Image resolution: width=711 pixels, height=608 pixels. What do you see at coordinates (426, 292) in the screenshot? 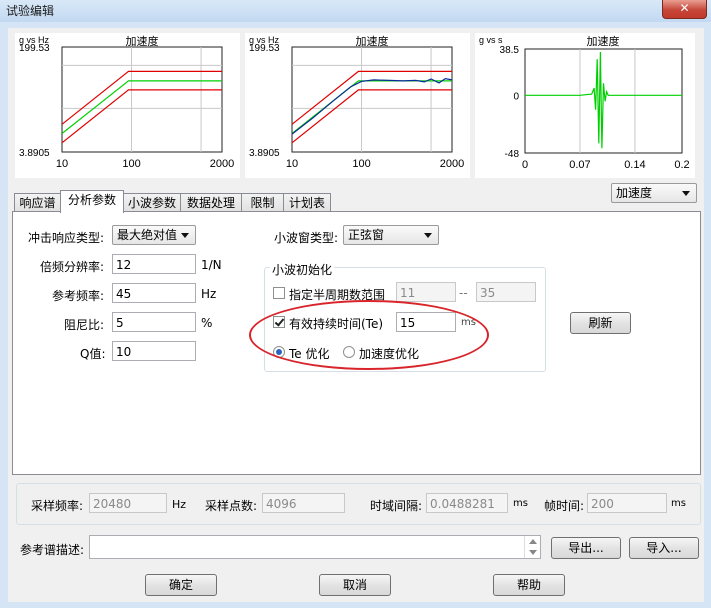
I see `half-period-from-input: 11` at bounding box center [426, 292].